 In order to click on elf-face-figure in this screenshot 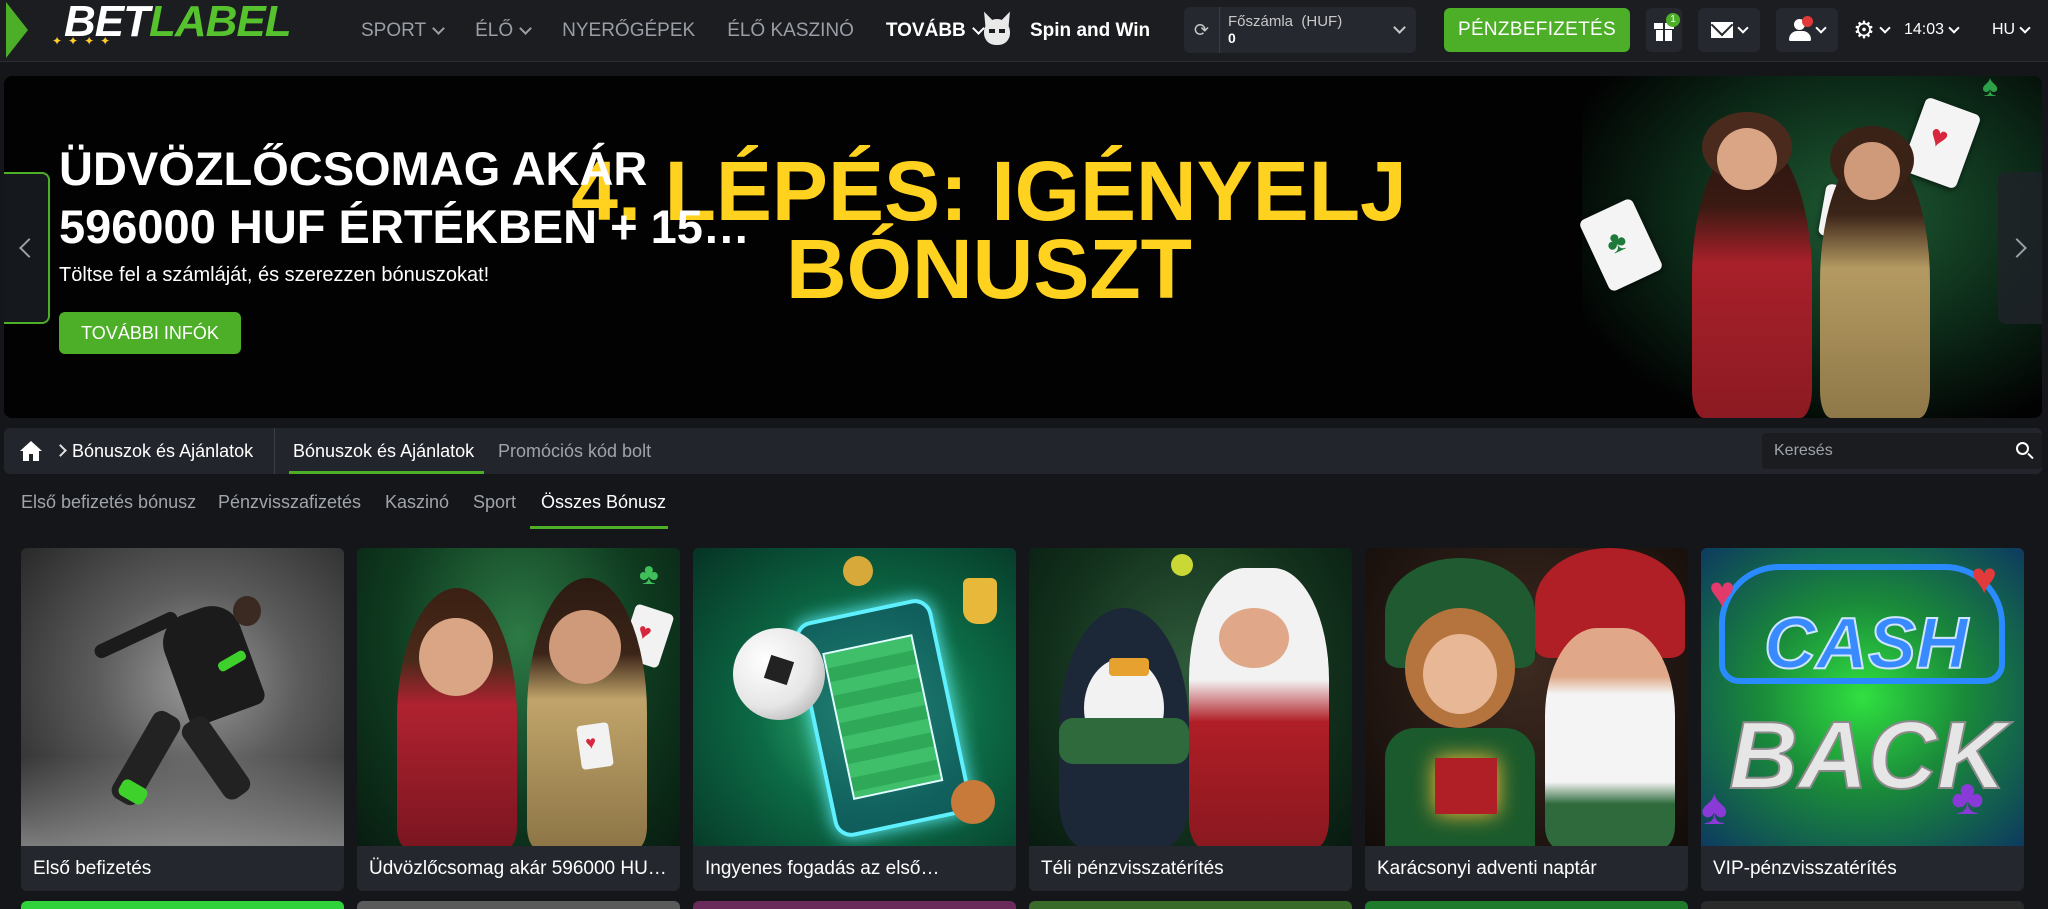, I will do `click(1460, 674)`.